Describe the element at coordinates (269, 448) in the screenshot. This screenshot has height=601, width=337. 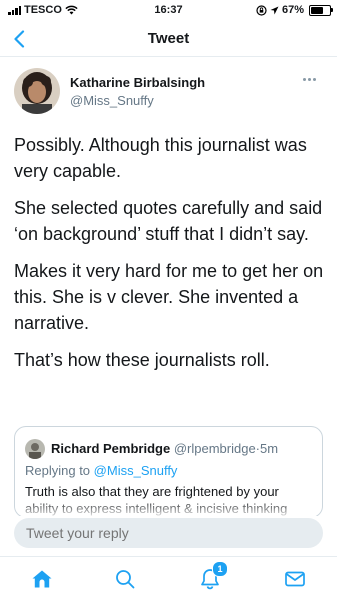
I see `quoted-time: 5m` at that location.